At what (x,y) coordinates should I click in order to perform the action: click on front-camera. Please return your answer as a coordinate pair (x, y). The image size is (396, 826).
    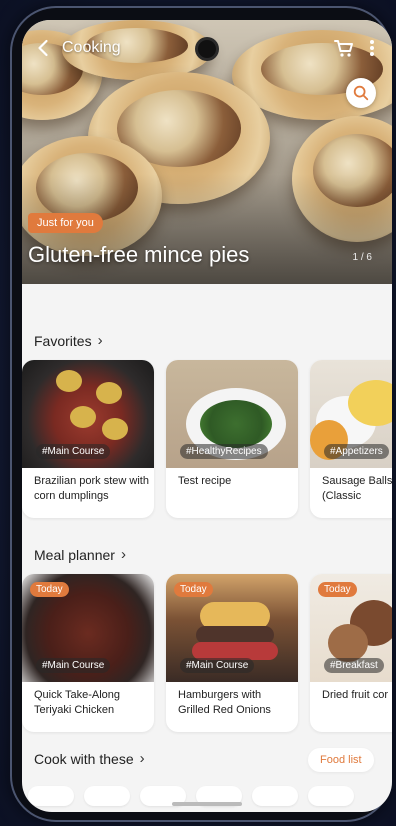
    Looking at the image, I should click on (207, 49).